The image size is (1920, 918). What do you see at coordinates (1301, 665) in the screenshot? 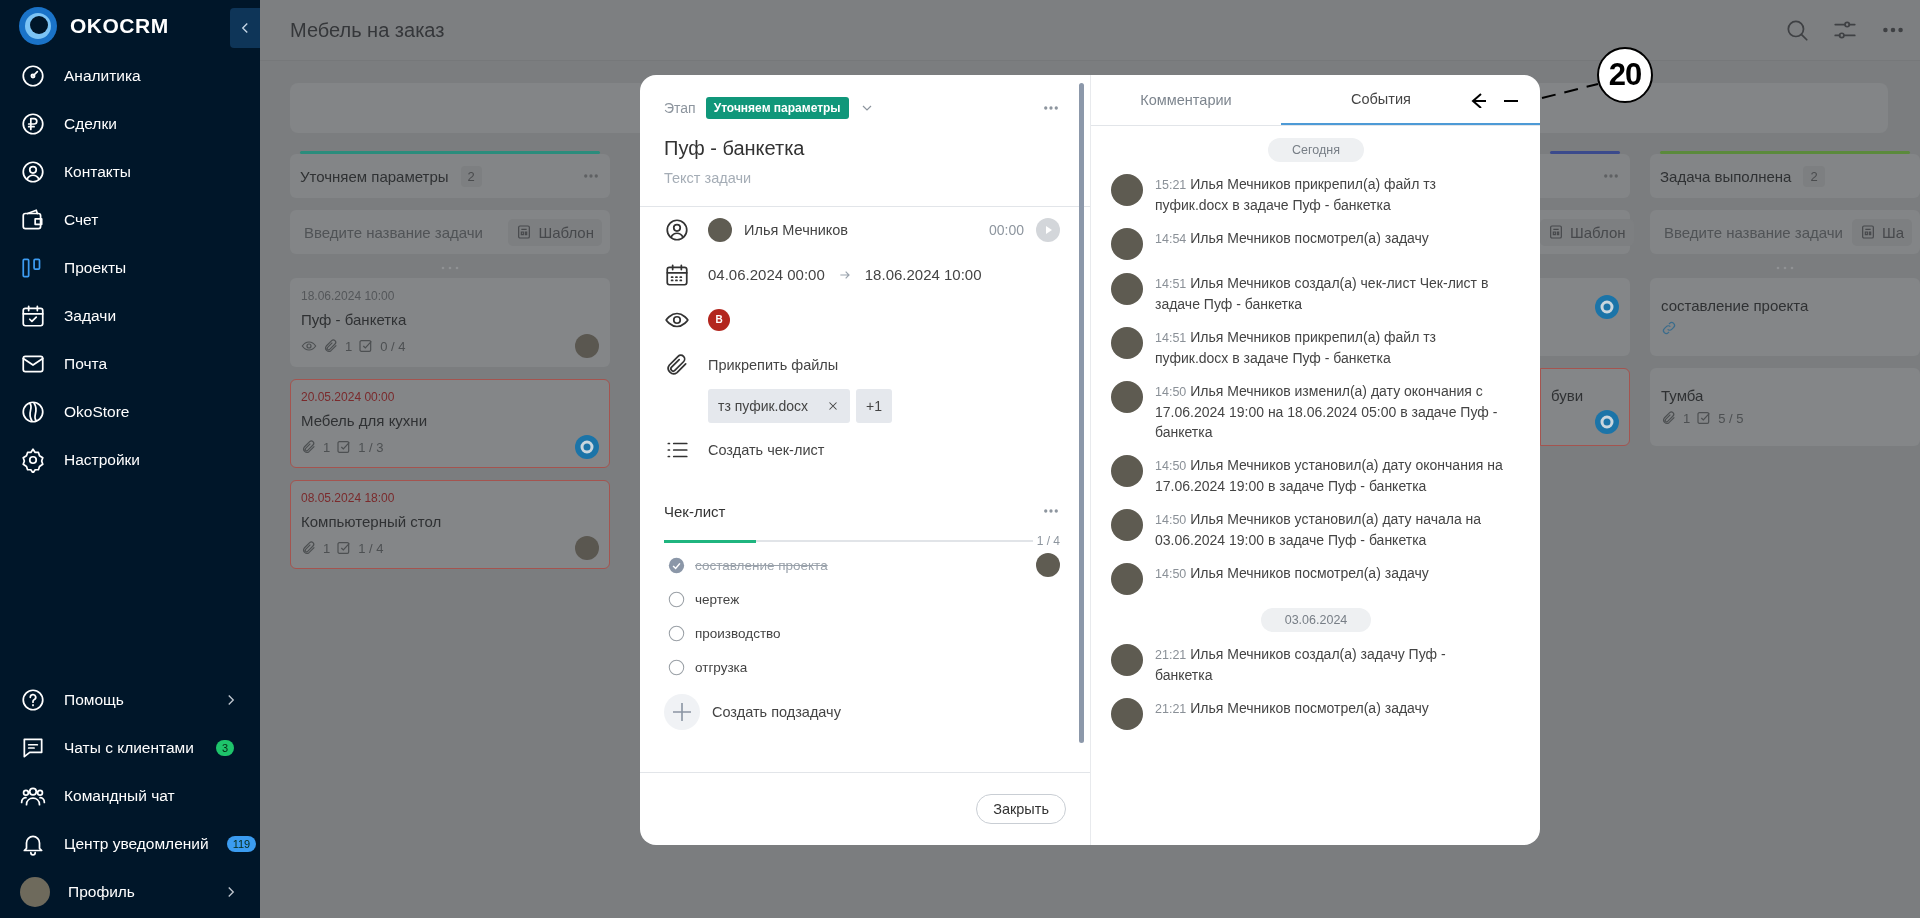
I see `event-text: 21:21 Илья Мечников создал(а) задачу Пуф - банкетка` at bounding box center [1301, 665].